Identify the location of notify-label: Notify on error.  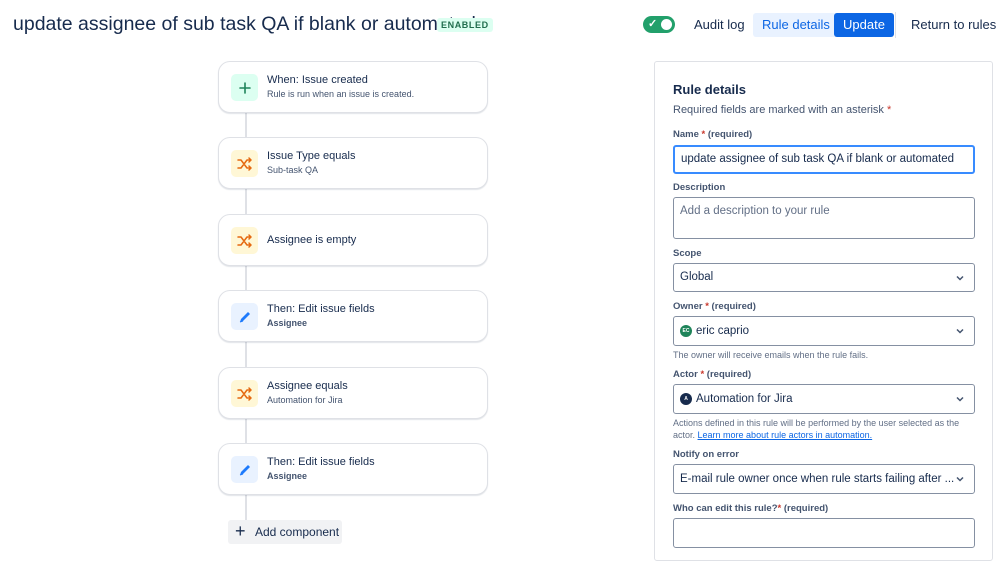
(706, 454).